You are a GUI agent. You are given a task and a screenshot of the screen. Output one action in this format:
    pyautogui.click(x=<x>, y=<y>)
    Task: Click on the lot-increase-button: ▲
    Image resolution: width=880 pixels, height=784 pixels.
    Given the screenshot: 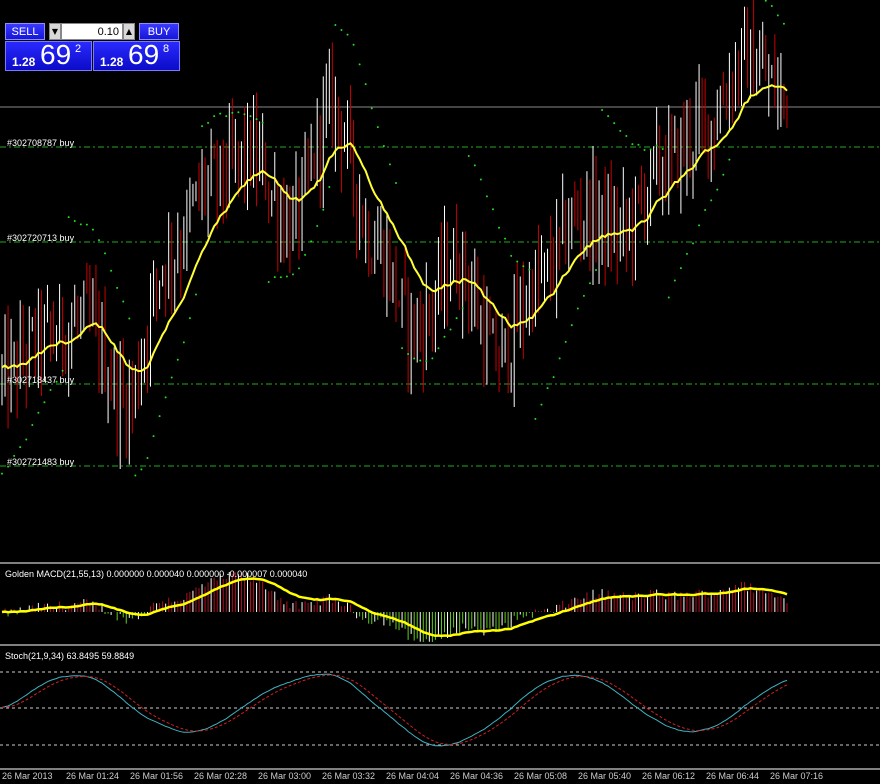 What is the action you would take?
    pyautogui.click(x=129, y=31)
    